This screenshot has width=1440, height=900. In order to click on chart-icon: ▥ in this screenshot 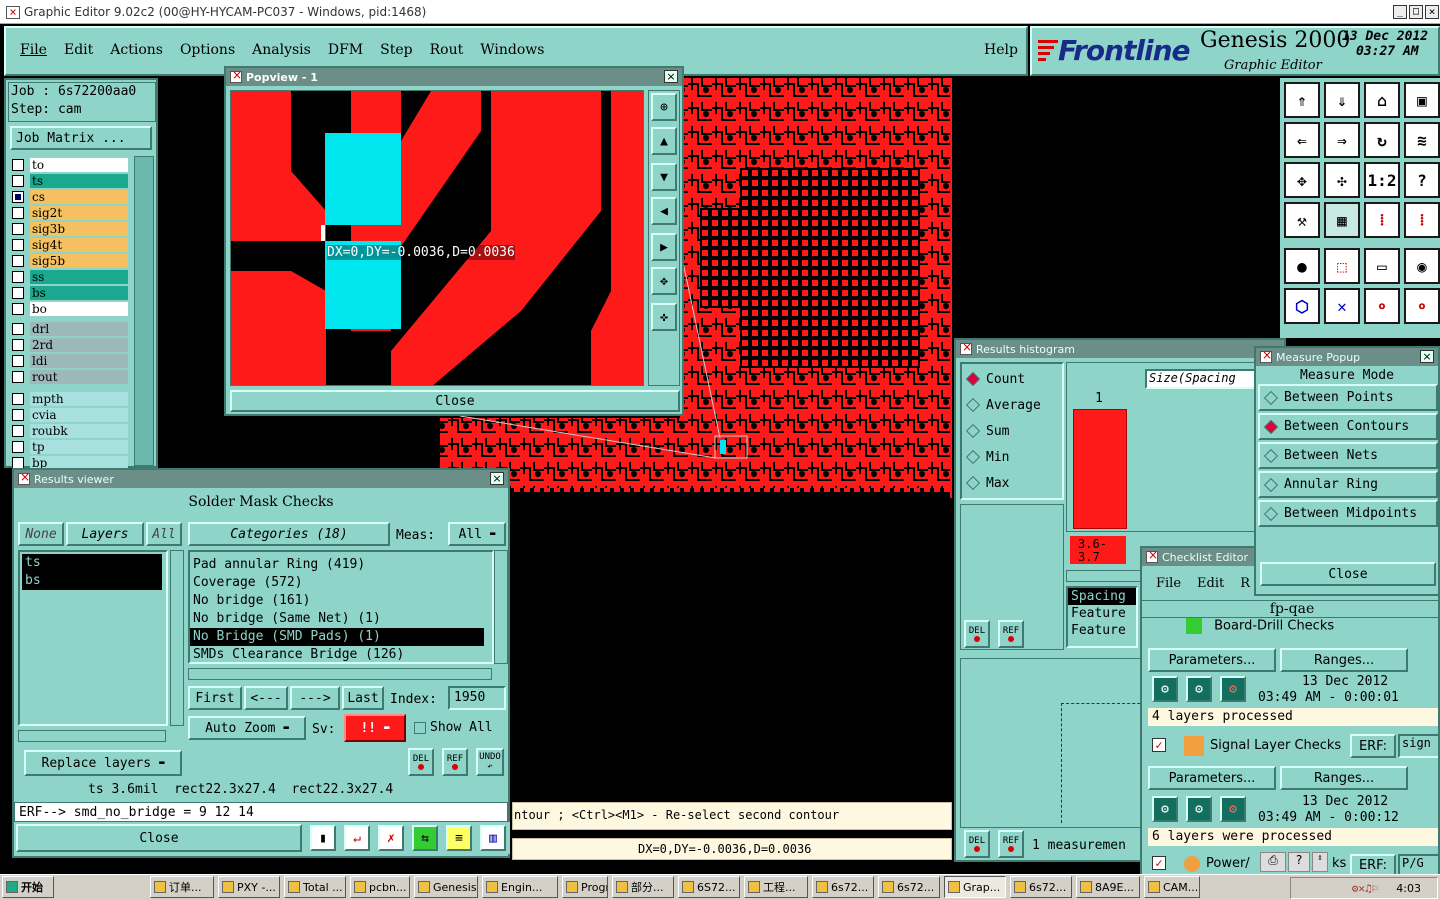, I will do `click(493, 838)`.